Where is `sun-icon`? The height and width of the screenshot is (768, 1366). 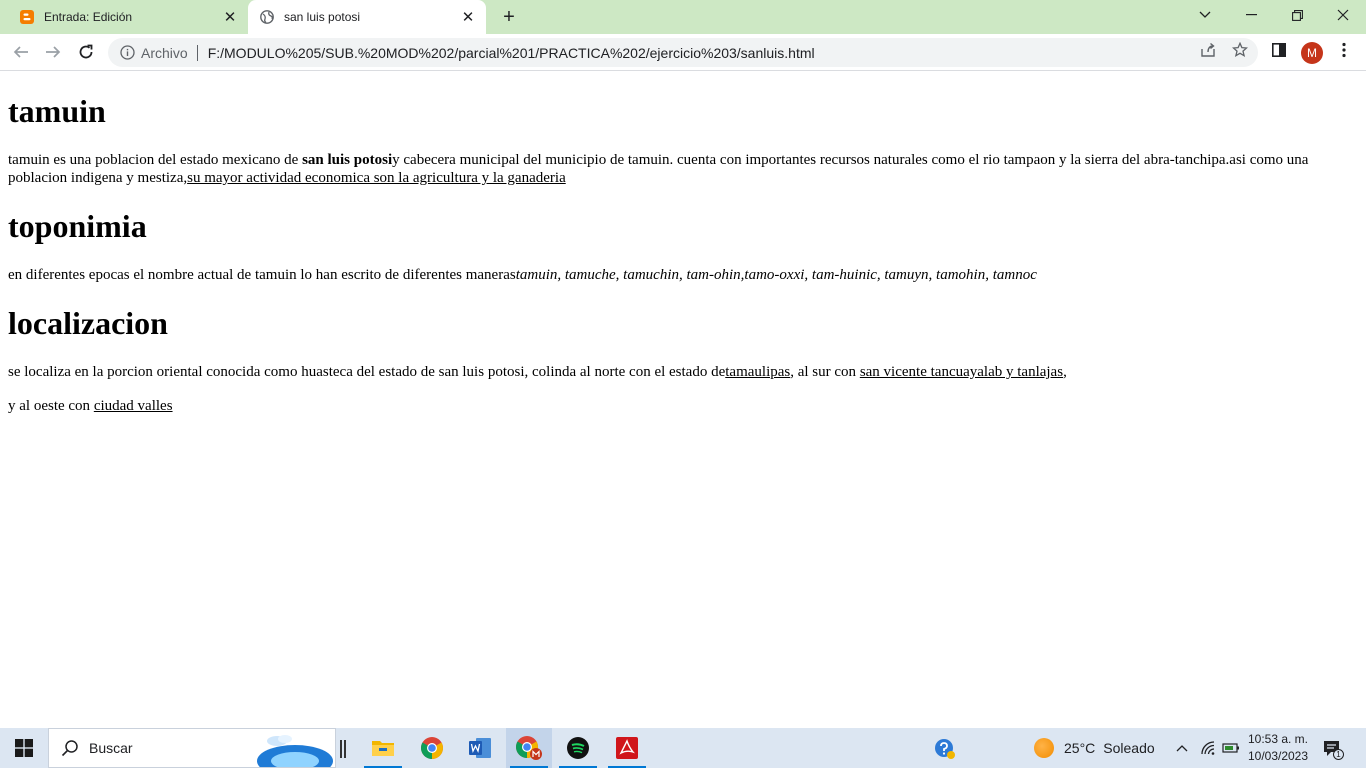 sun-icon is located at coordinates (1044, 748).